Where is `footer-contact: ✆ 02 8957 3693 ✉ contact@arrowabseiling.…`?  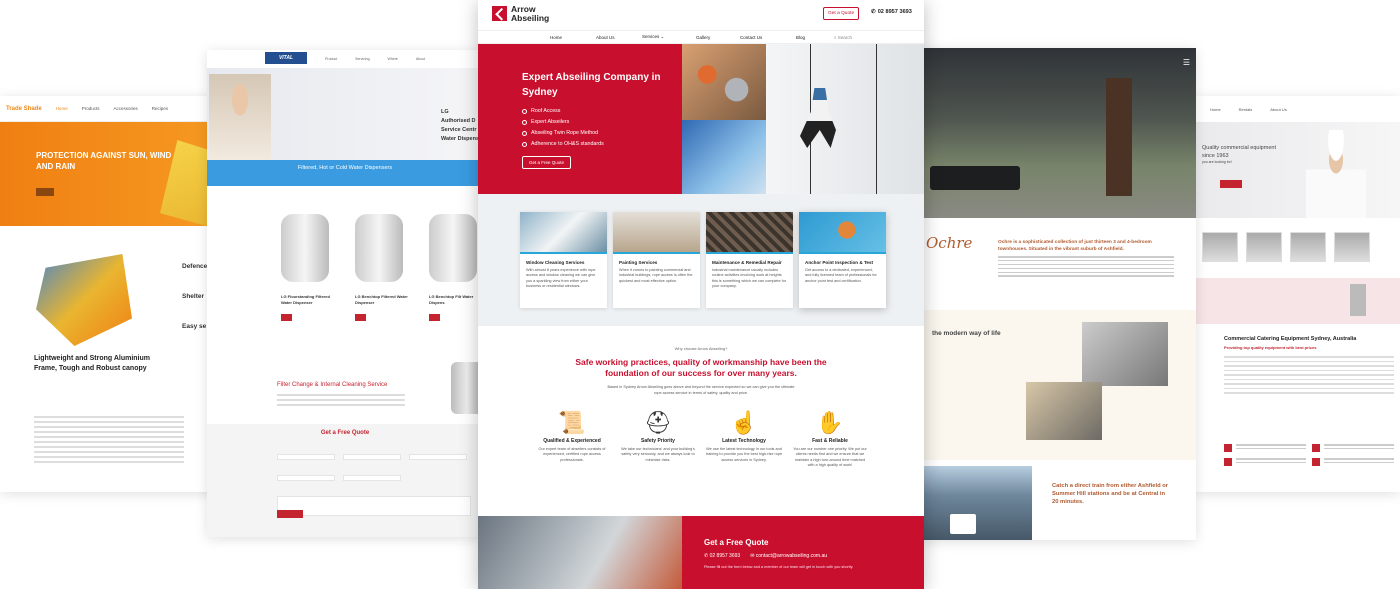
footer-contact: ✆ 02 8957 3693 ✉ contact@arrowabseiling.… is located at coordinates (814, 556).